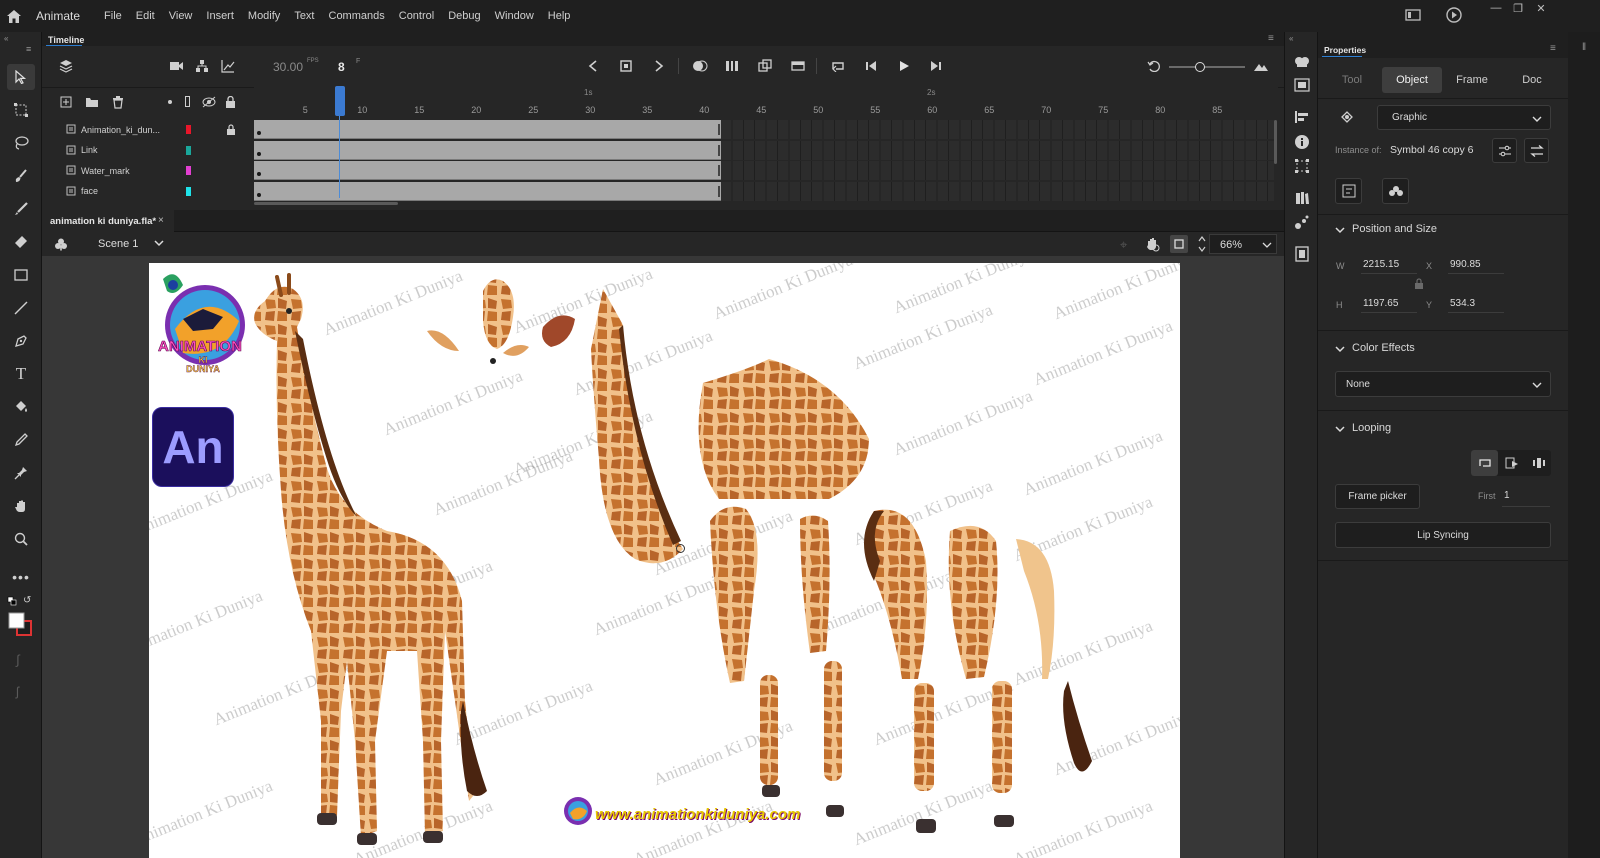 The height and width of the screenshot is (858, 1600). I want to click on document-close-button: ×, so click(161, 220).